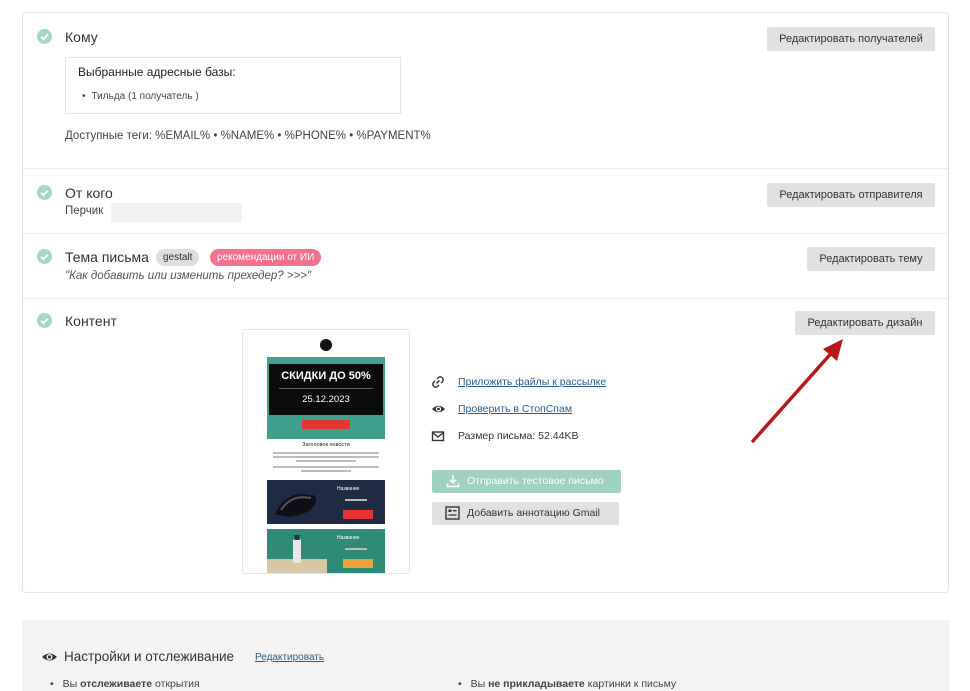 This screenshot has width=970, height=691. What do you see at coordinates (91, 321) in the screenshot?
I see `content-title: Контент` at bounding box center [91, 321].